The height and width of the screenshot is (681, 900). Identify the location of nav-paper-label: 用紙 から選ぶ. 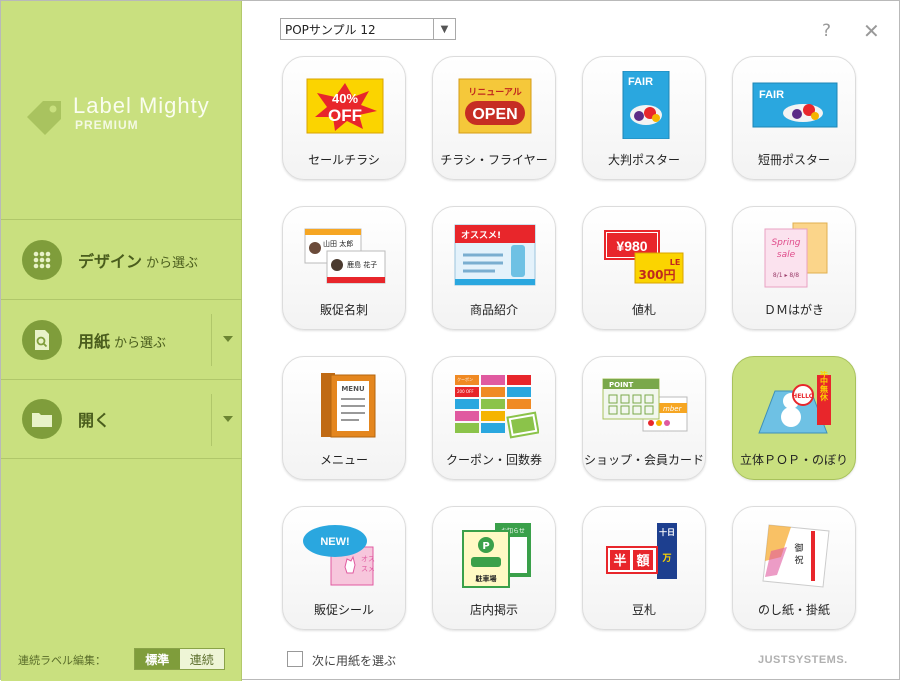
(122, 341).